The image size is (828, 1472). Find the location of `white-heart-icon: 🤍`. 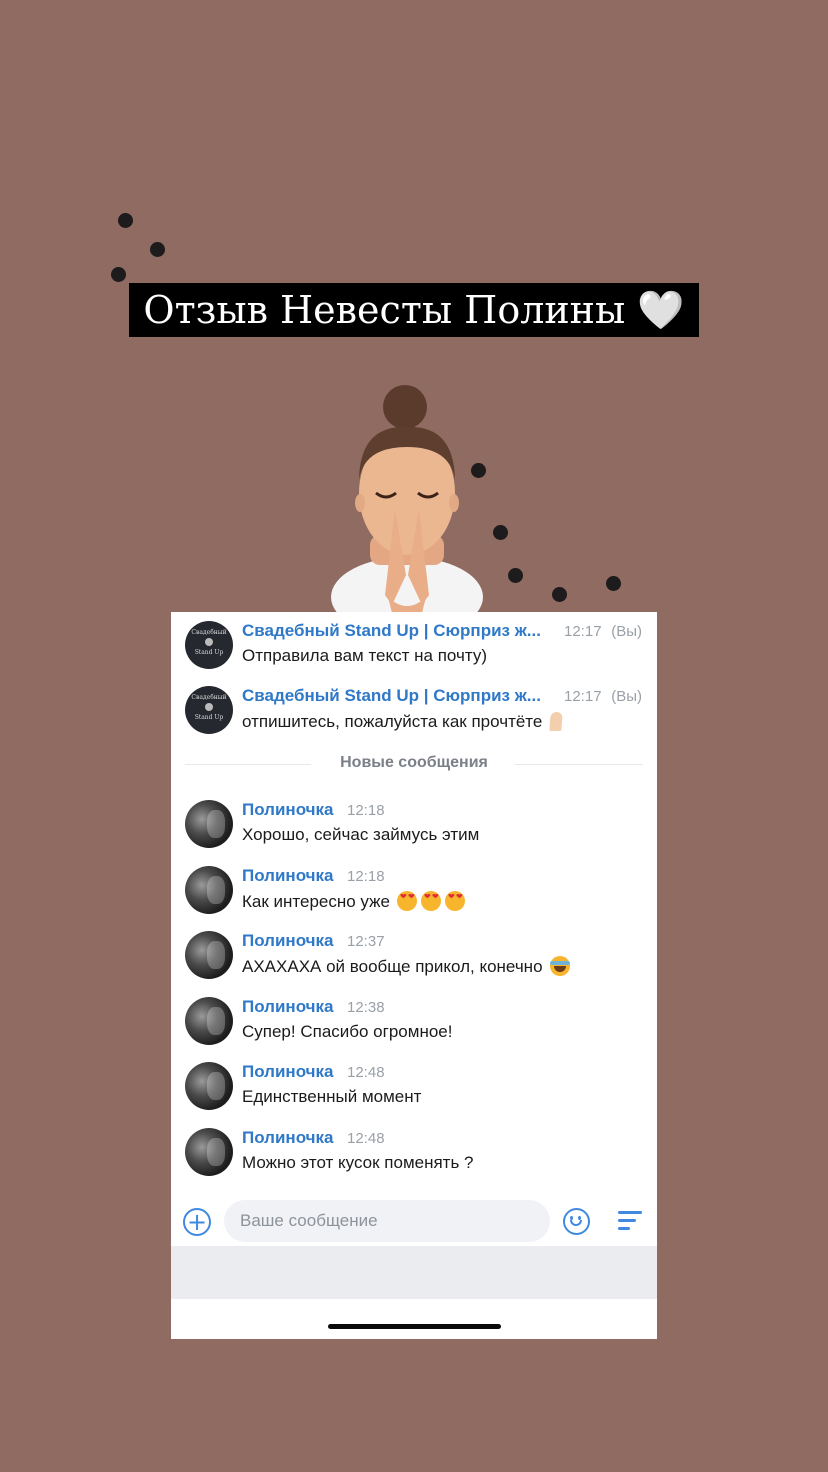

white-heart-icon: 🤍 is located at coordinates (661, 309).